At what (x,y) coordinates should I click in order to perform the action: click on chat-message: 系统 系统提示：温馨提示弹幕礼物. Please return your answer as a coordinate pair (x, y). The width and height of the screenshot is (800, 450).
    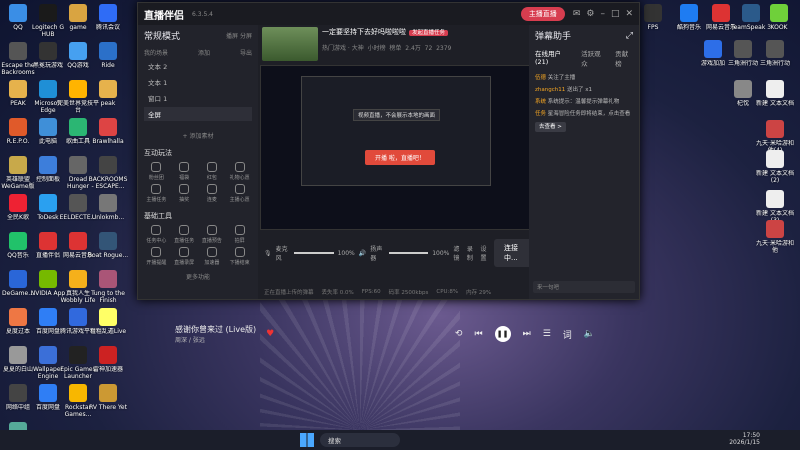
    Looking at the image, I should click on (584, 102).